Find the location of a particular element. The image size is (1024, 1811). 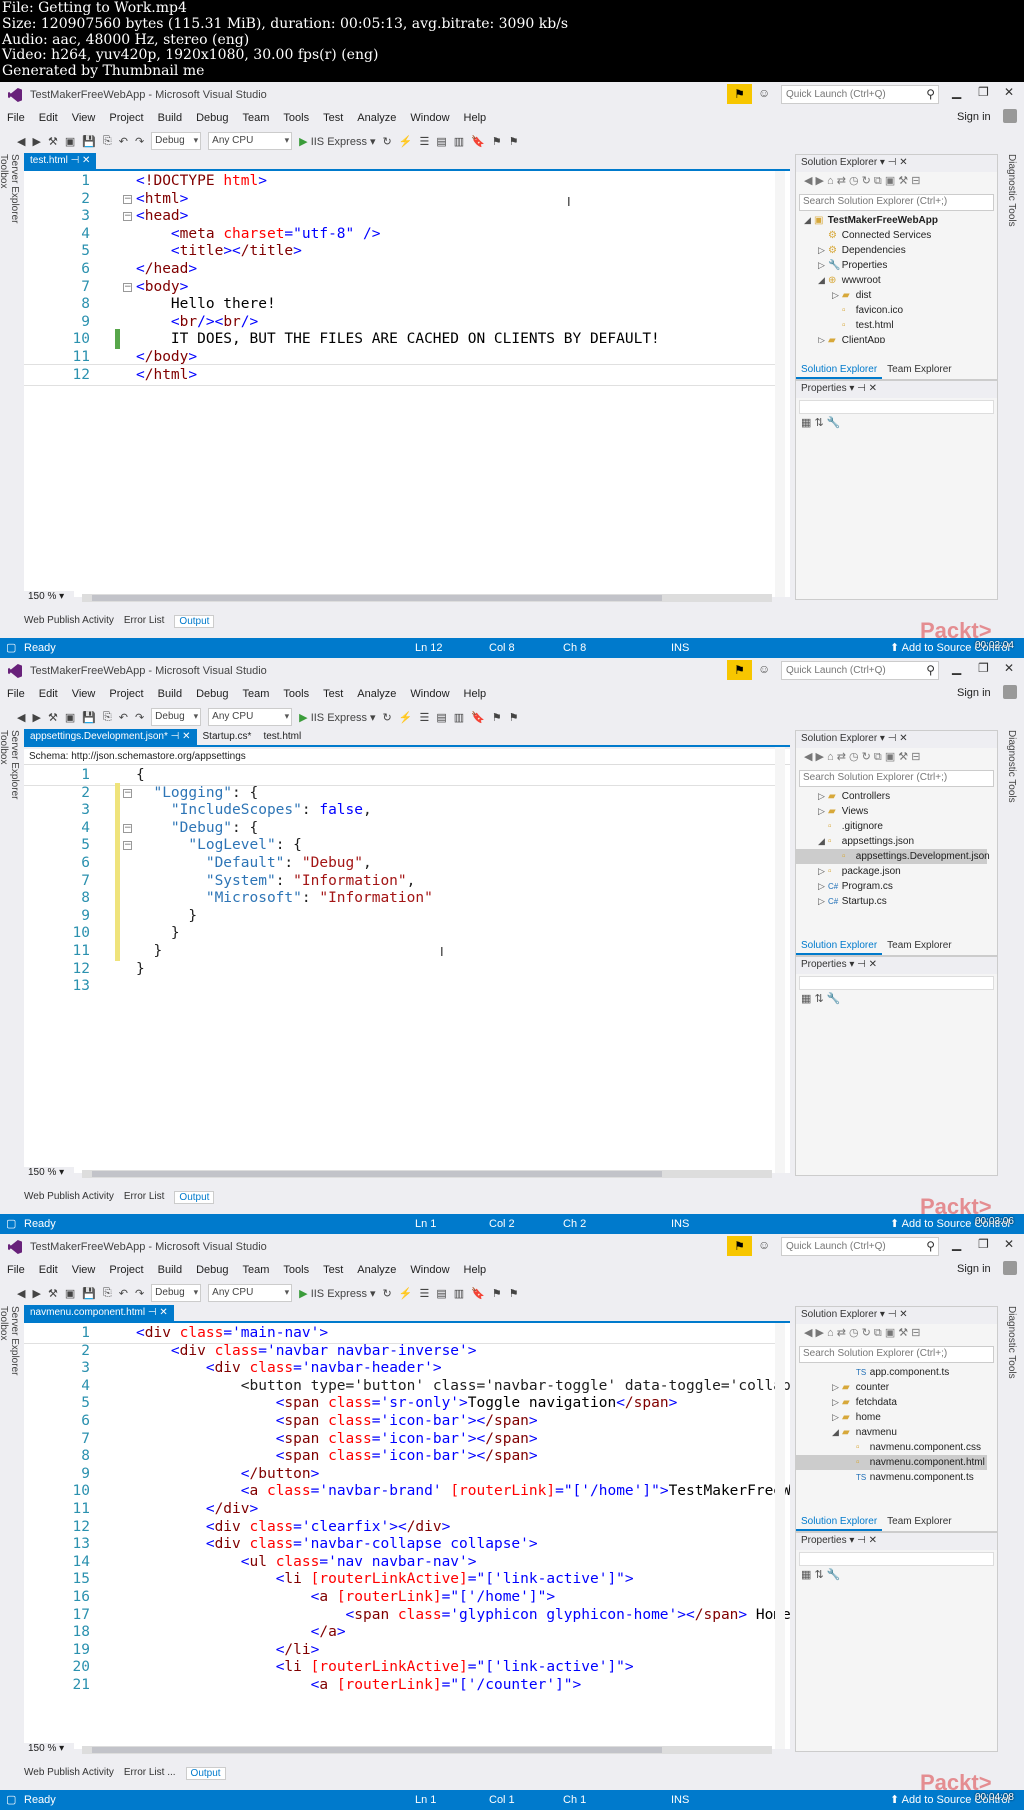

menu-item-tools: Tools is located at coordinates (296, 1270).